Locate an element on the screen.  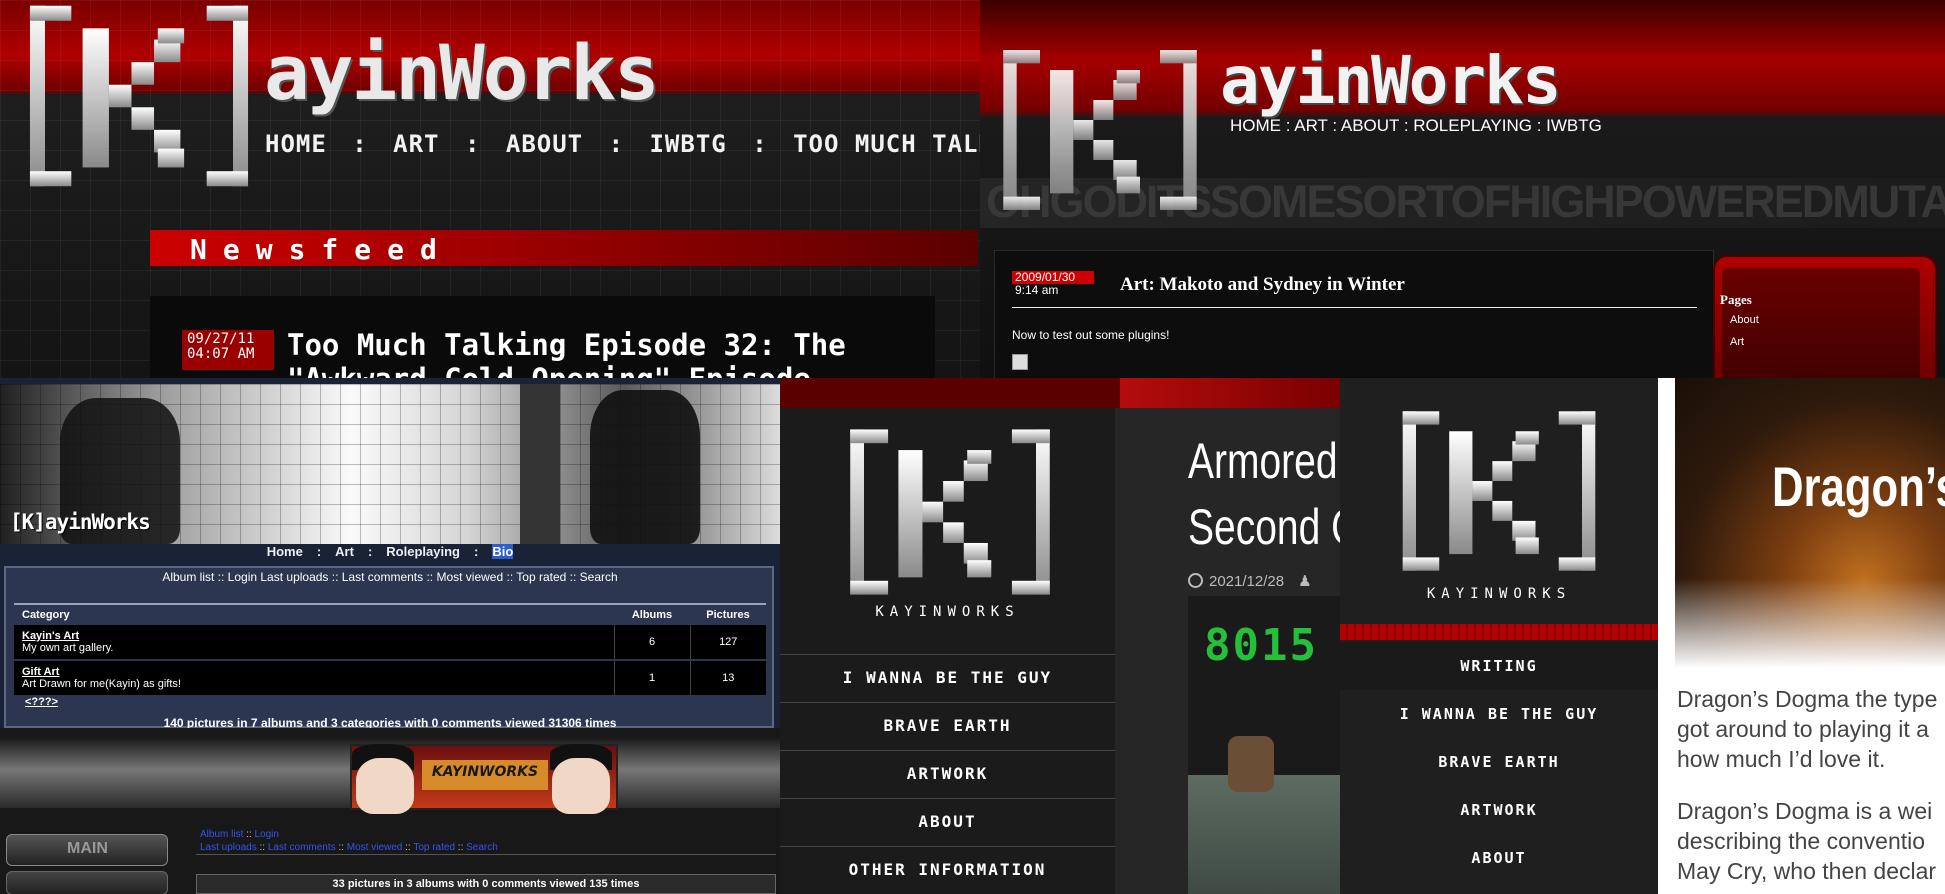
nav-bio: Bio is located at coordinates (503, 551).